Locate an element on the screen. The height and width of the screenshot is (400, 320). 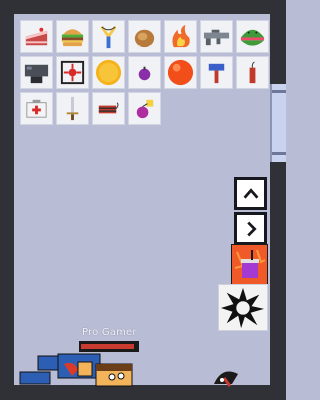
orange-ball-icon is located at coordinates (180, 72).